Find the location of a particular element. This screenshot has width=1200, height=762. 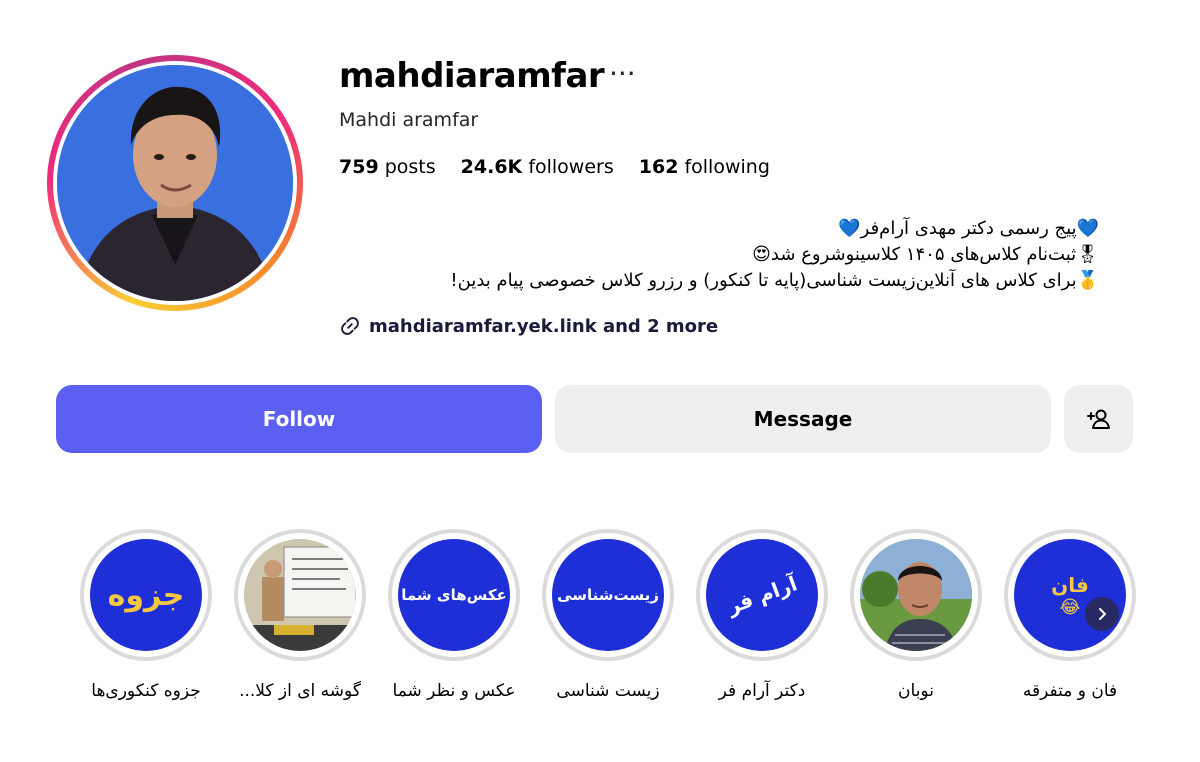

profile-username: mahdiaramfar is located at coordinates (472, 76).